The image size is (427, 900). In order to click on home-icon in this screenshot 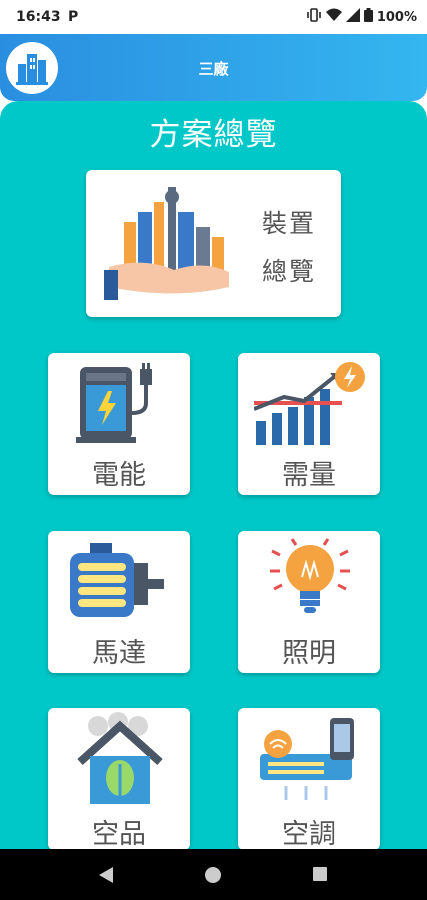, I will do `click(213, 877)`.